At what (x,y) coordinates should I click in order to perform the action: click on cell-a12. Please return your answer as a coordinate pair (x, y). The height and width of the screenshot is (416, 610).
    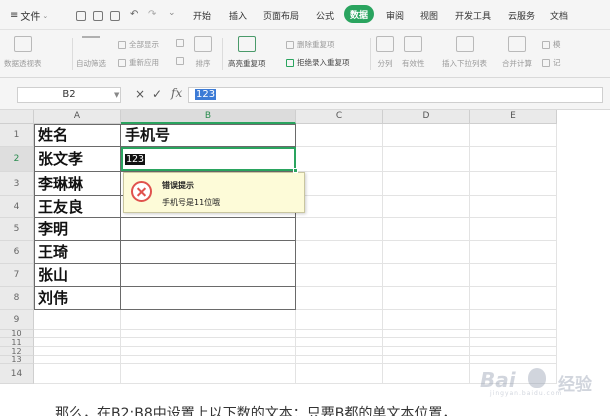
    Looking at the image, I should click on (77, 351).